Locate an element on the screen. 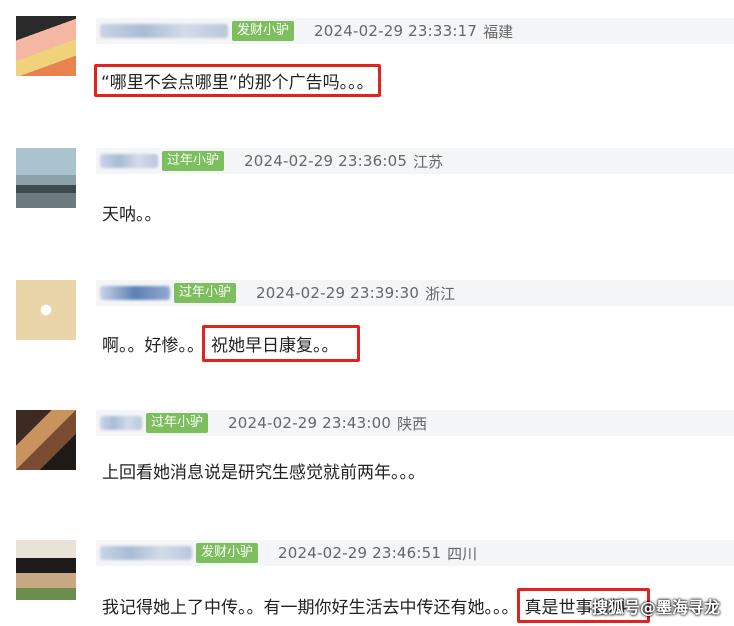  comment-region: 江苏 is located at coordinates (428, 161).